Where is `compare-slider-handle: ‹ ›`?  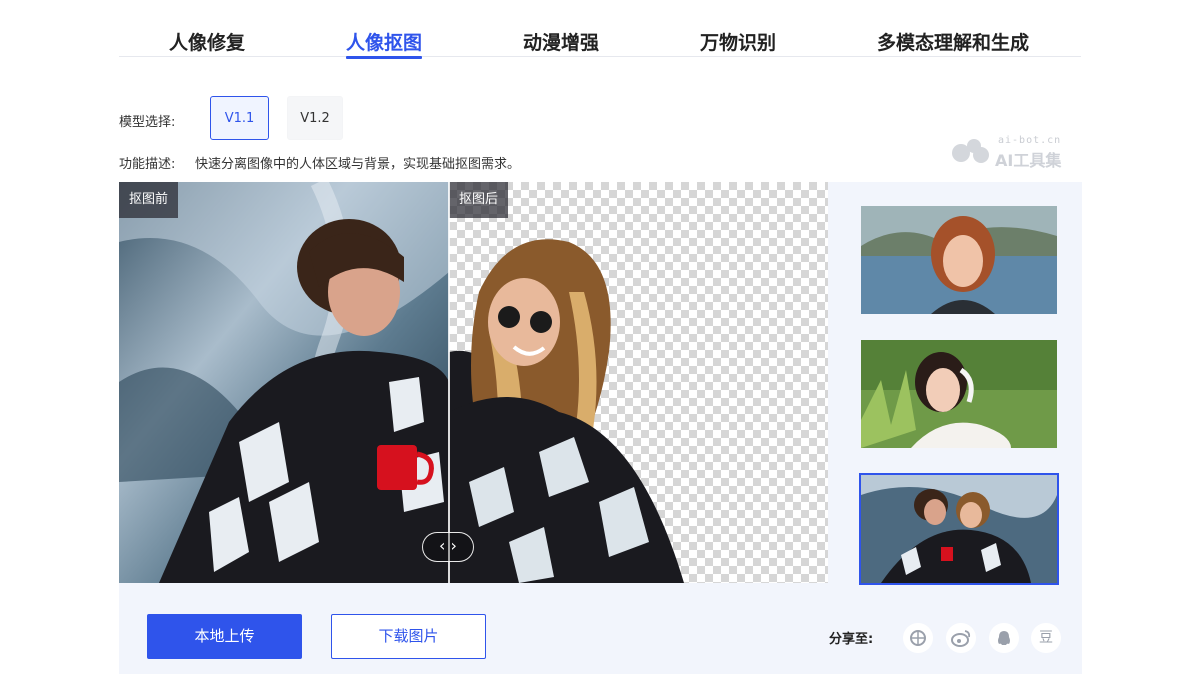 compare-slider-handle: ‹ › is located at coordinates (448, 547).